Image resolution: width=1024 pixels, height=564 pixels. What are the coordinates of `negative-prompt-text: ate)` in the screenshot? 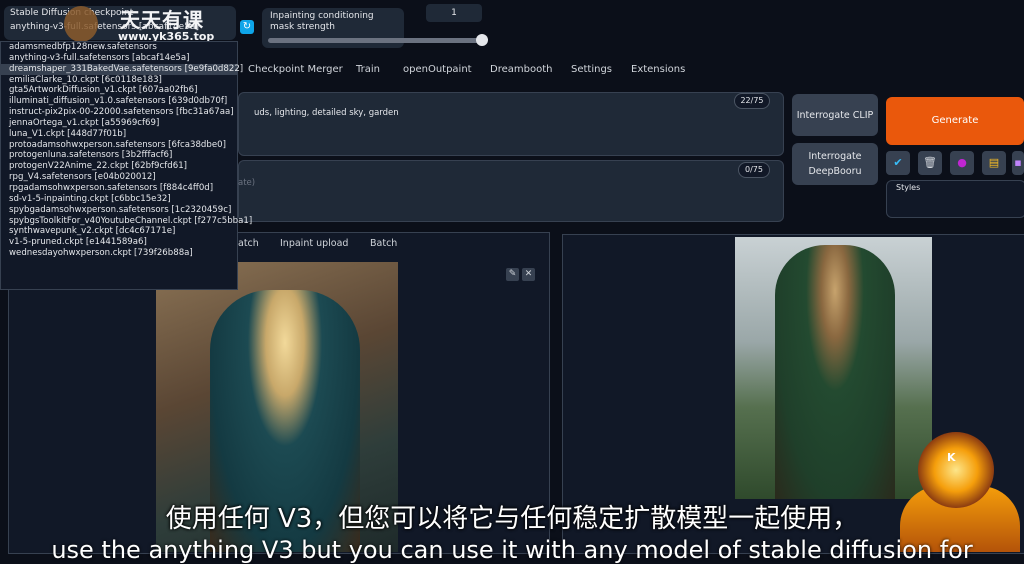 It's located at (247, 183).